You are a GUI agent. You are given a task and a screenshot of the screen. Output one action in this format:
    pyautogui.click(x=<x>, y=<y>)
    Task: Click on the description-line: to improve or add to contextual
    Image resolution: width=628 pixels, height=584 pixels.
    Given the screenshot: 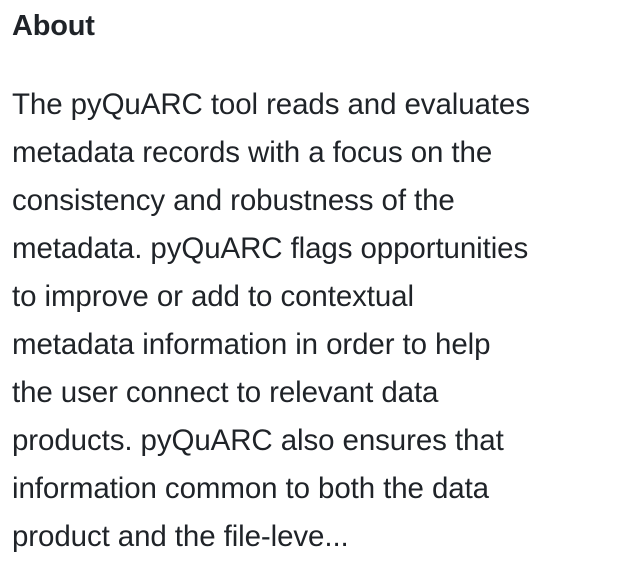 What is the action you would take?
    pyautogui.click(x=213, y=296)
    